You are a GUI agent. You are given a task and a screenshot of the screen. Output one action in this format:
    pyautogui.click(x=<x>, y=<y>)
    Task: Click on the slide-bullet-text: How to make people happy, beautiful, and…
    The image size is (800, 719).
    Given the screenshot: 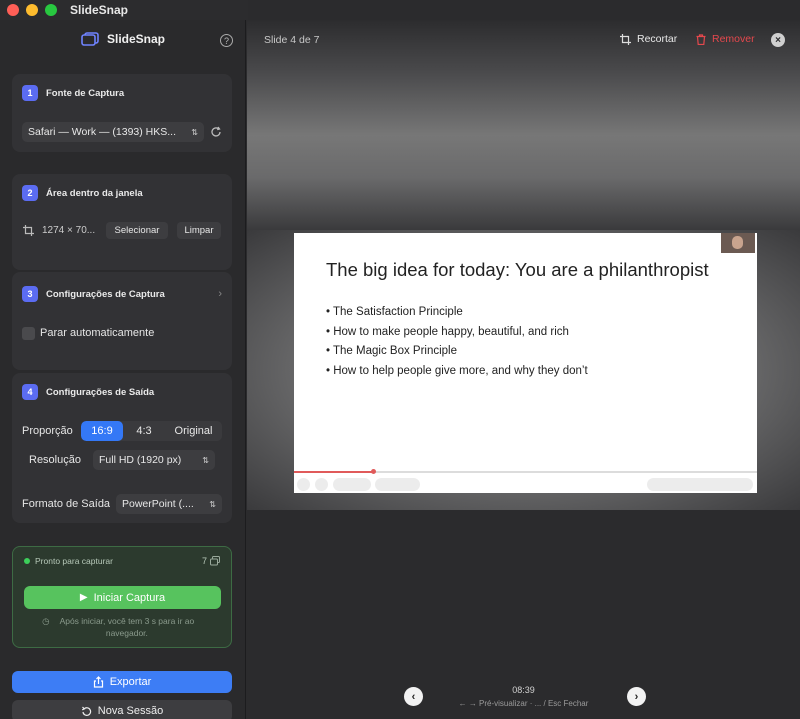 What is the action you would take?
    pyautogui.click(x=451, y=331)
    